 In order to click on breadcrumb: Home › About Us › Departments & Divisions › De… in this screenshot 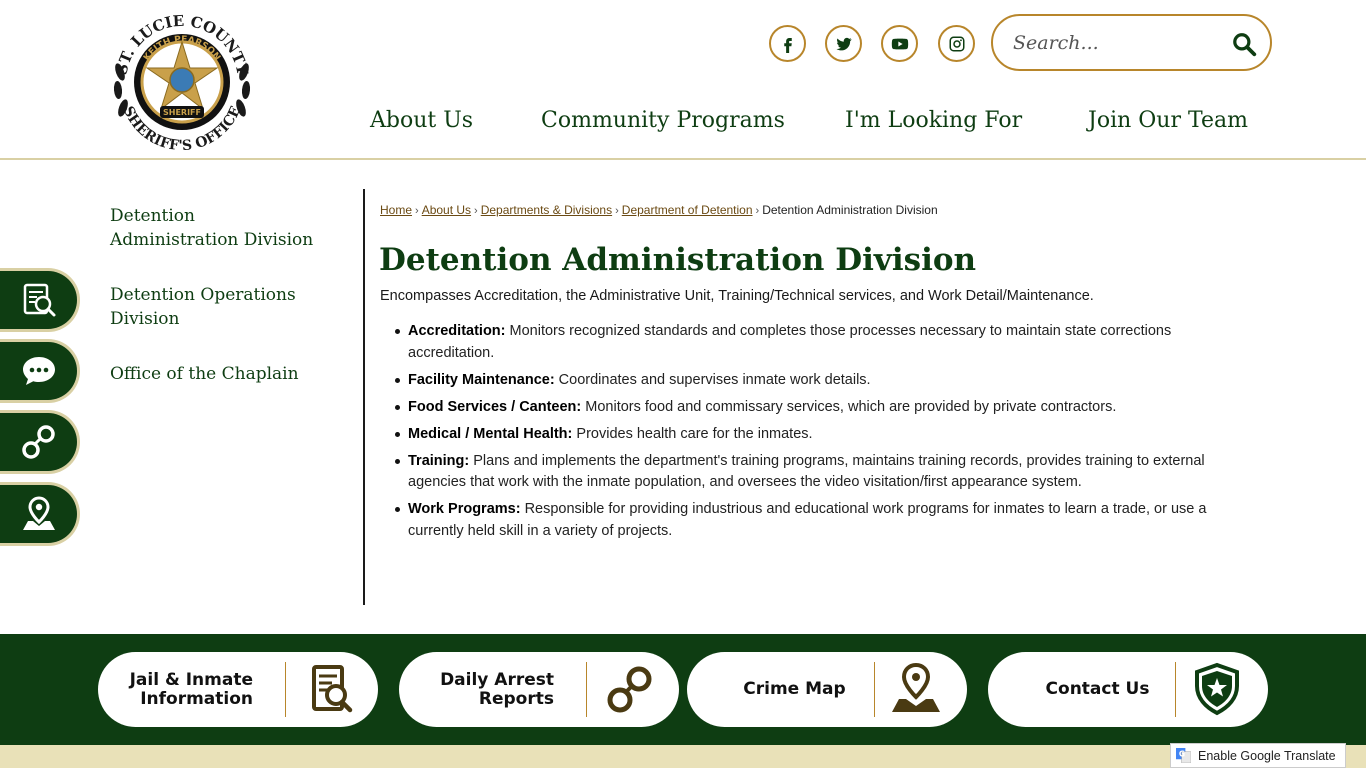, I will do `click(659, 210)`.